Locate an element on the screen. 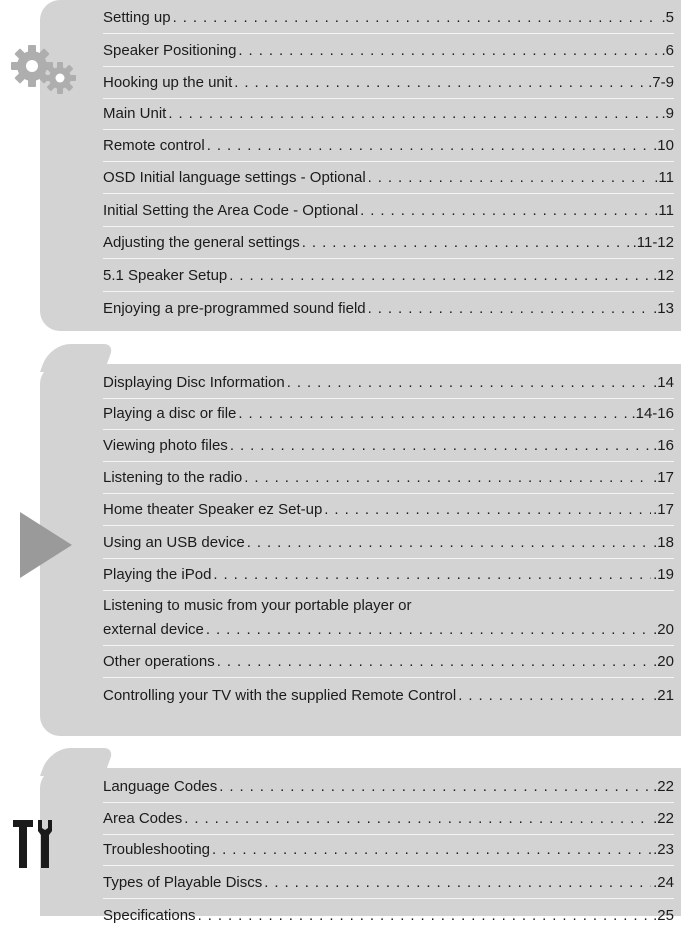  toc-entry-title: Specifications is located at coordinates (149, 915).